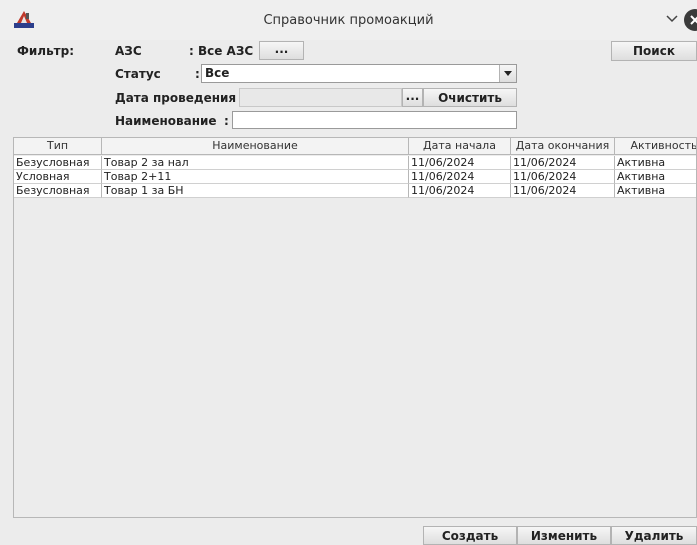 This screenshot has height=545, width=697. Describe the element at coordinates (460, 146) in the screenshot. I see `column-header-start-date: Дата начала` at that location.